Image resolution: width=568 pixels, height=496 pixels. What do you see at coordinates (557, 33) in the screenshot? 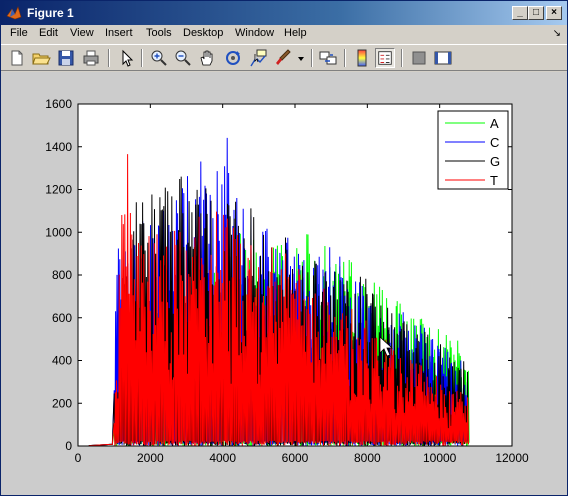
I see `dock-arrow-icon: ↘` at bounding box center [557, 33].